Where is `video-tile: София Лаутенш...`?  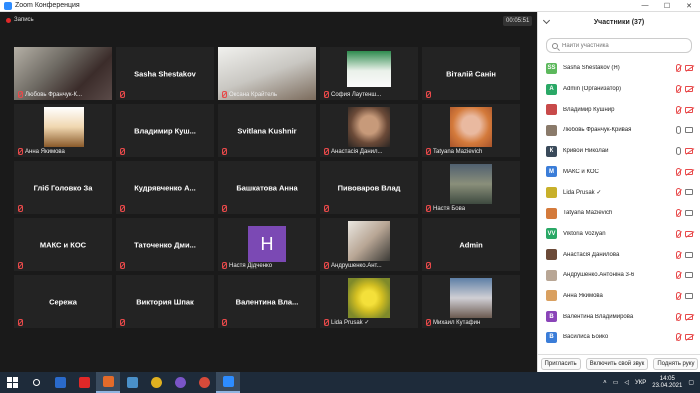
video-tile: София Лаутенш... is located at coordinates (369, 73).